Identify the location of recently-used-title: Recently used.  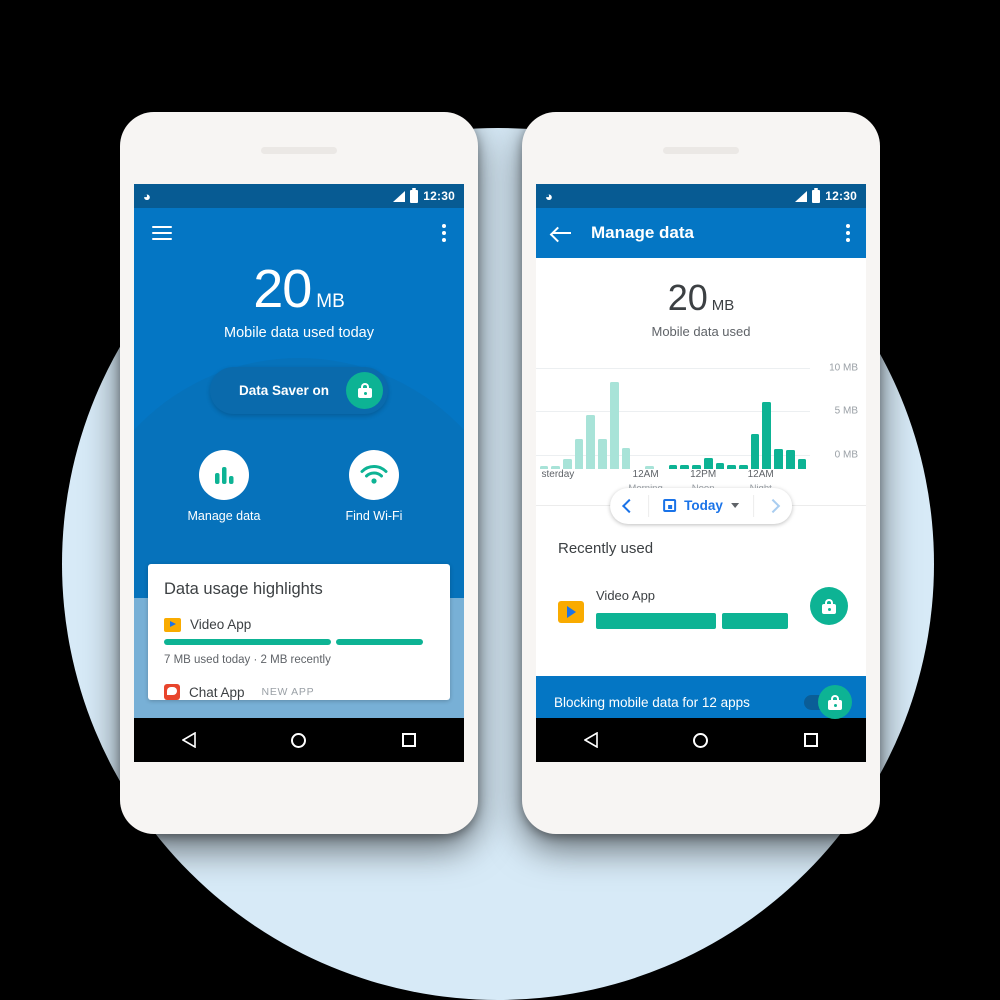
(606, 548).